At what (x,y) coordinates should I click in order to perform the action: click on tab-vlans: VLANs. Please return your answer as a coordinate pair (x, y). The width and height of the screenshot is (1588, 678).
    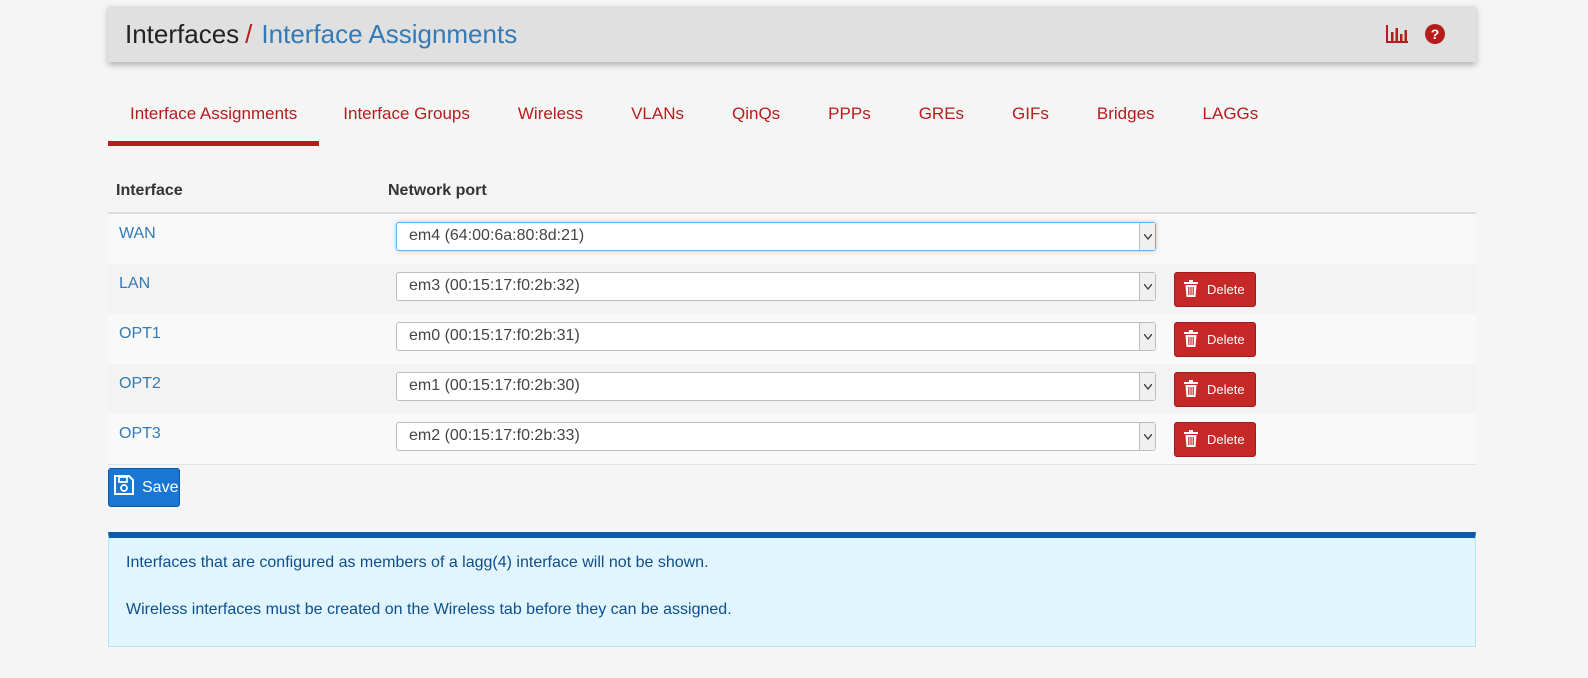
    Looking at the image, I should click on (657, 118).